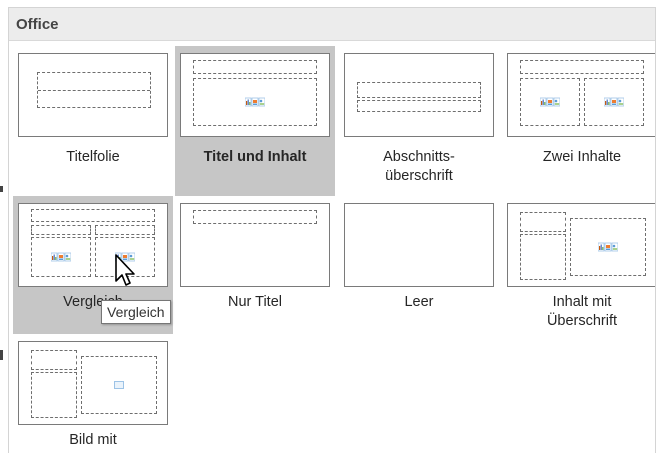 This screenshot has height=453, width=666. Describe the element at coordinates (125, 230) in the screenshot. I see `text-placeholder-right` at that location.